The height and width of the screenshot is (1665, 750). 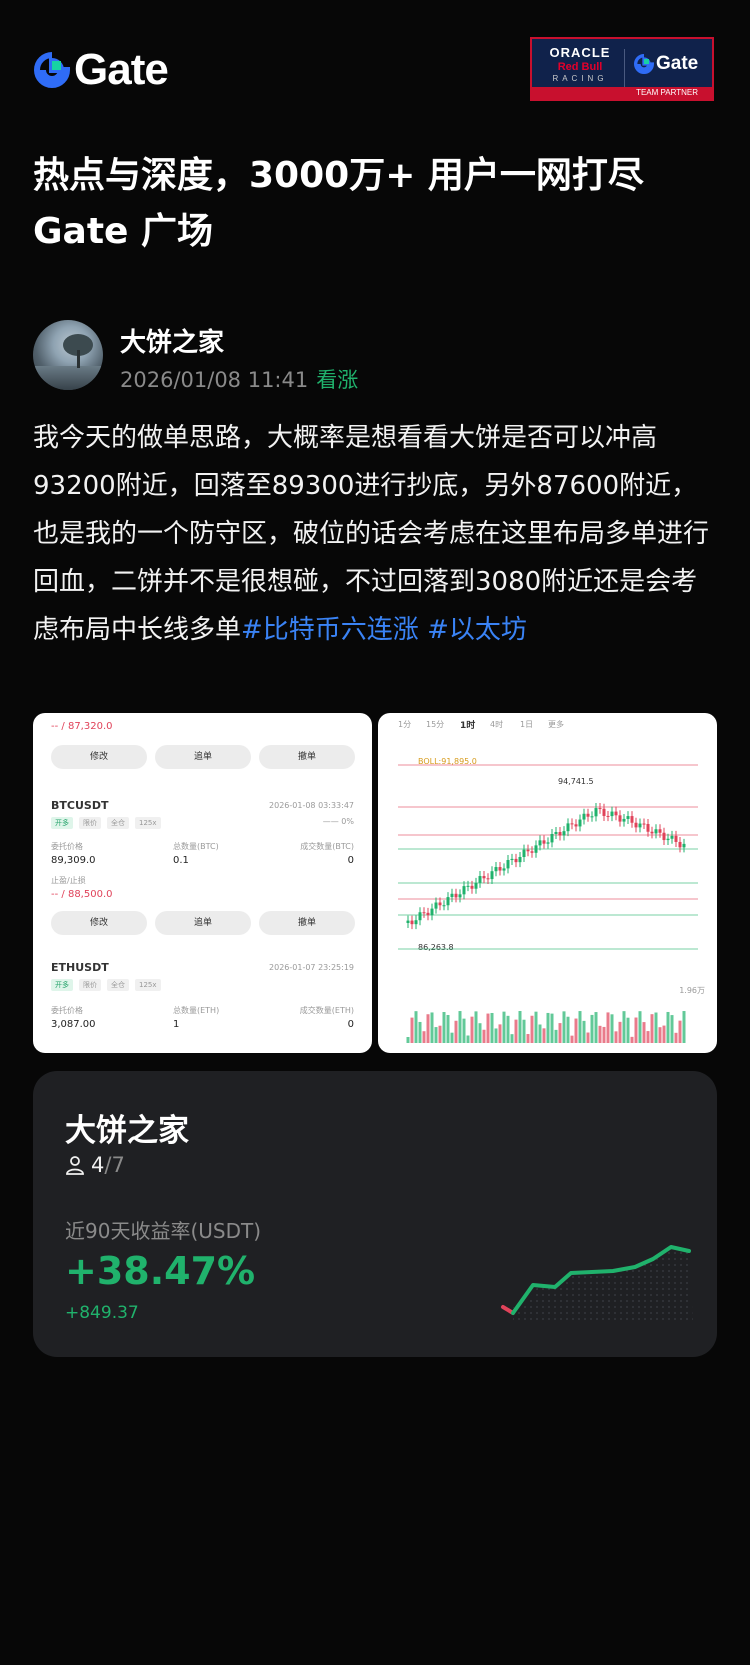 I want to click on partner-banner: ORACLE Red Bull RACING Gate TEAM PARTNER, so click(x=622, y=69).